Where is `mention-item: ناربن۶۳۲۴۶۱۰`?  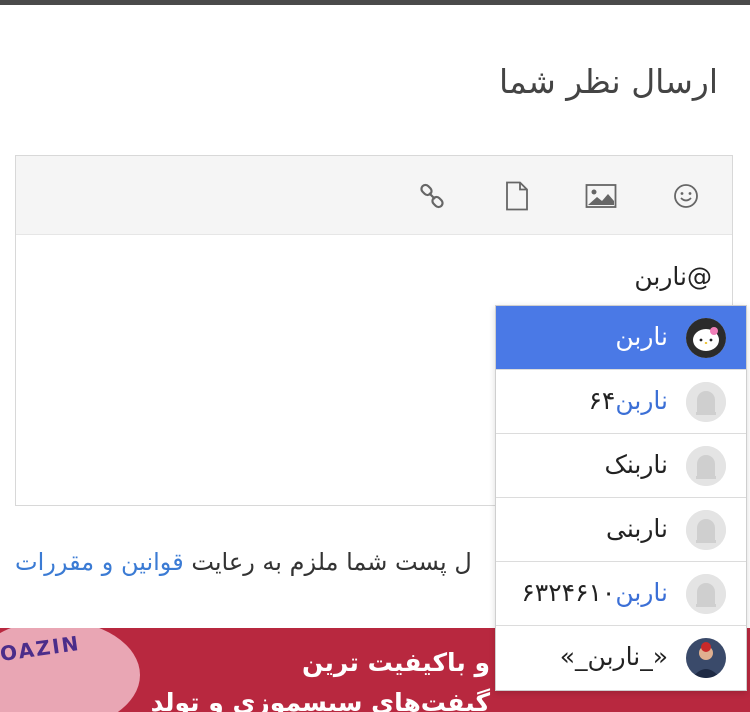
mention-item: ناربن۶۳۲۴۶۱۰ is located at coordinates (621, 594).